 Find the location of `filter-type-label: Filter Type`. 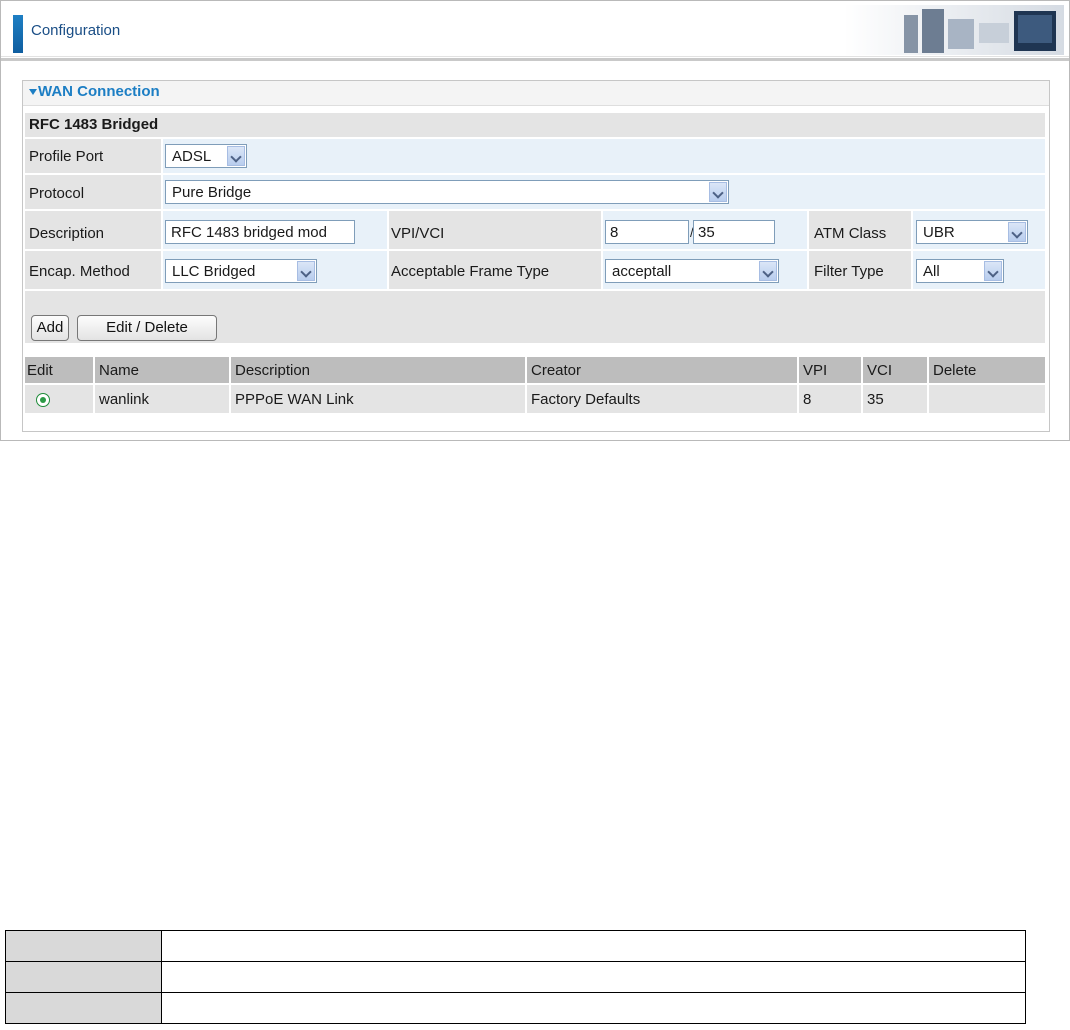

filter-type-label: Filter Type is located at coordinates (849, 271).